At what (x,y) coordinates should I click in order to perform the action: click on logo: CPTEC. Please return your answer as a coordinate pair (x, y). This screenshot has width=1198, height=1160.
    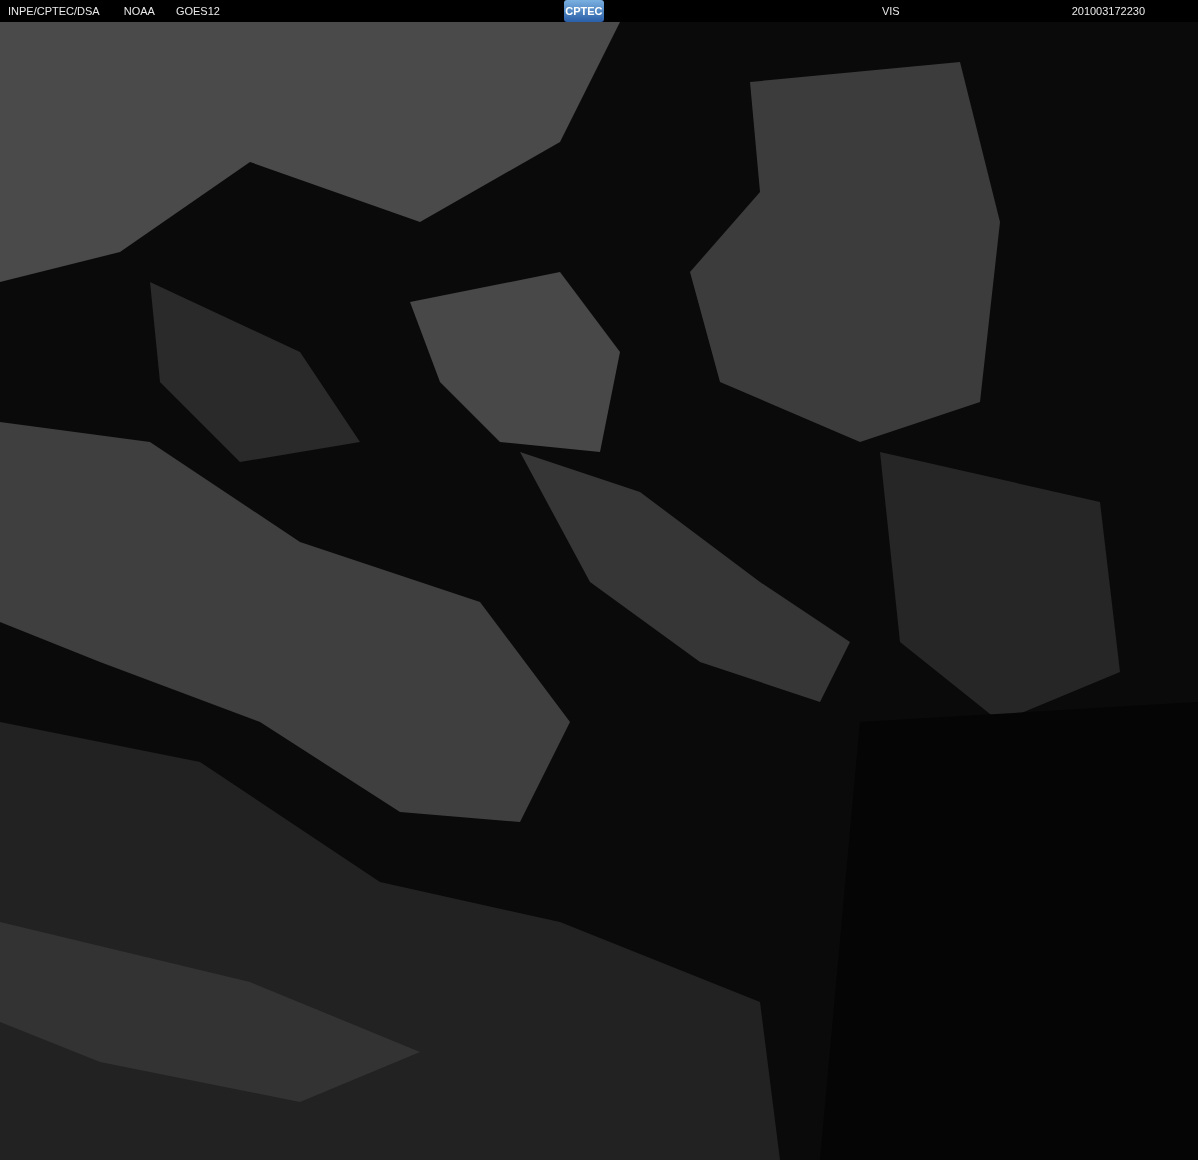
    Looking at the image, I should click on (583, 11).